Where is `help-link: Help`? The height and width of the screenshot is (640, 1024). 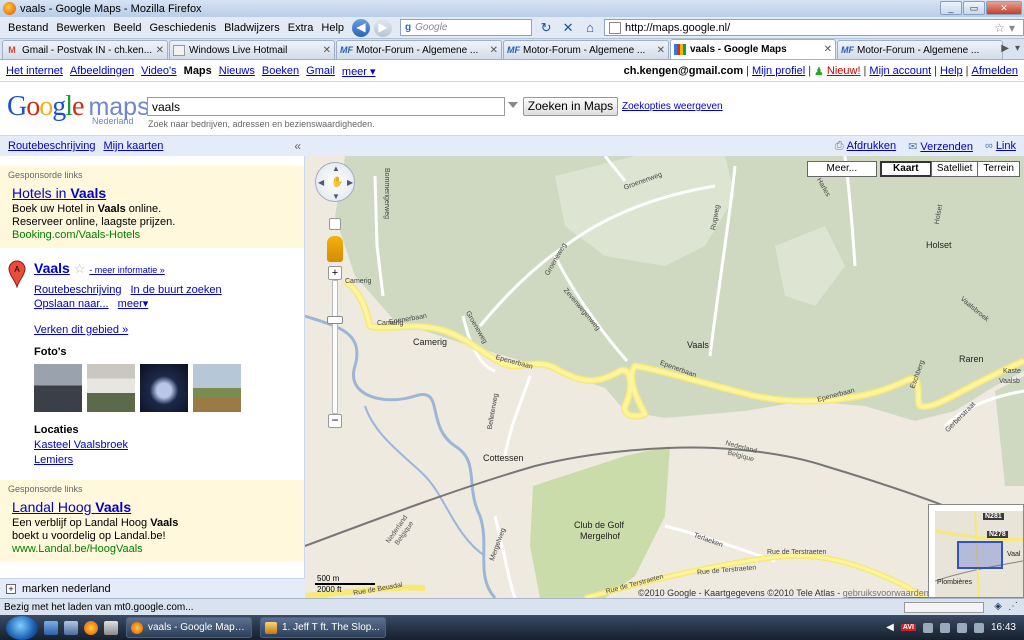
help-link: Help is located at coordinates (951, 71).